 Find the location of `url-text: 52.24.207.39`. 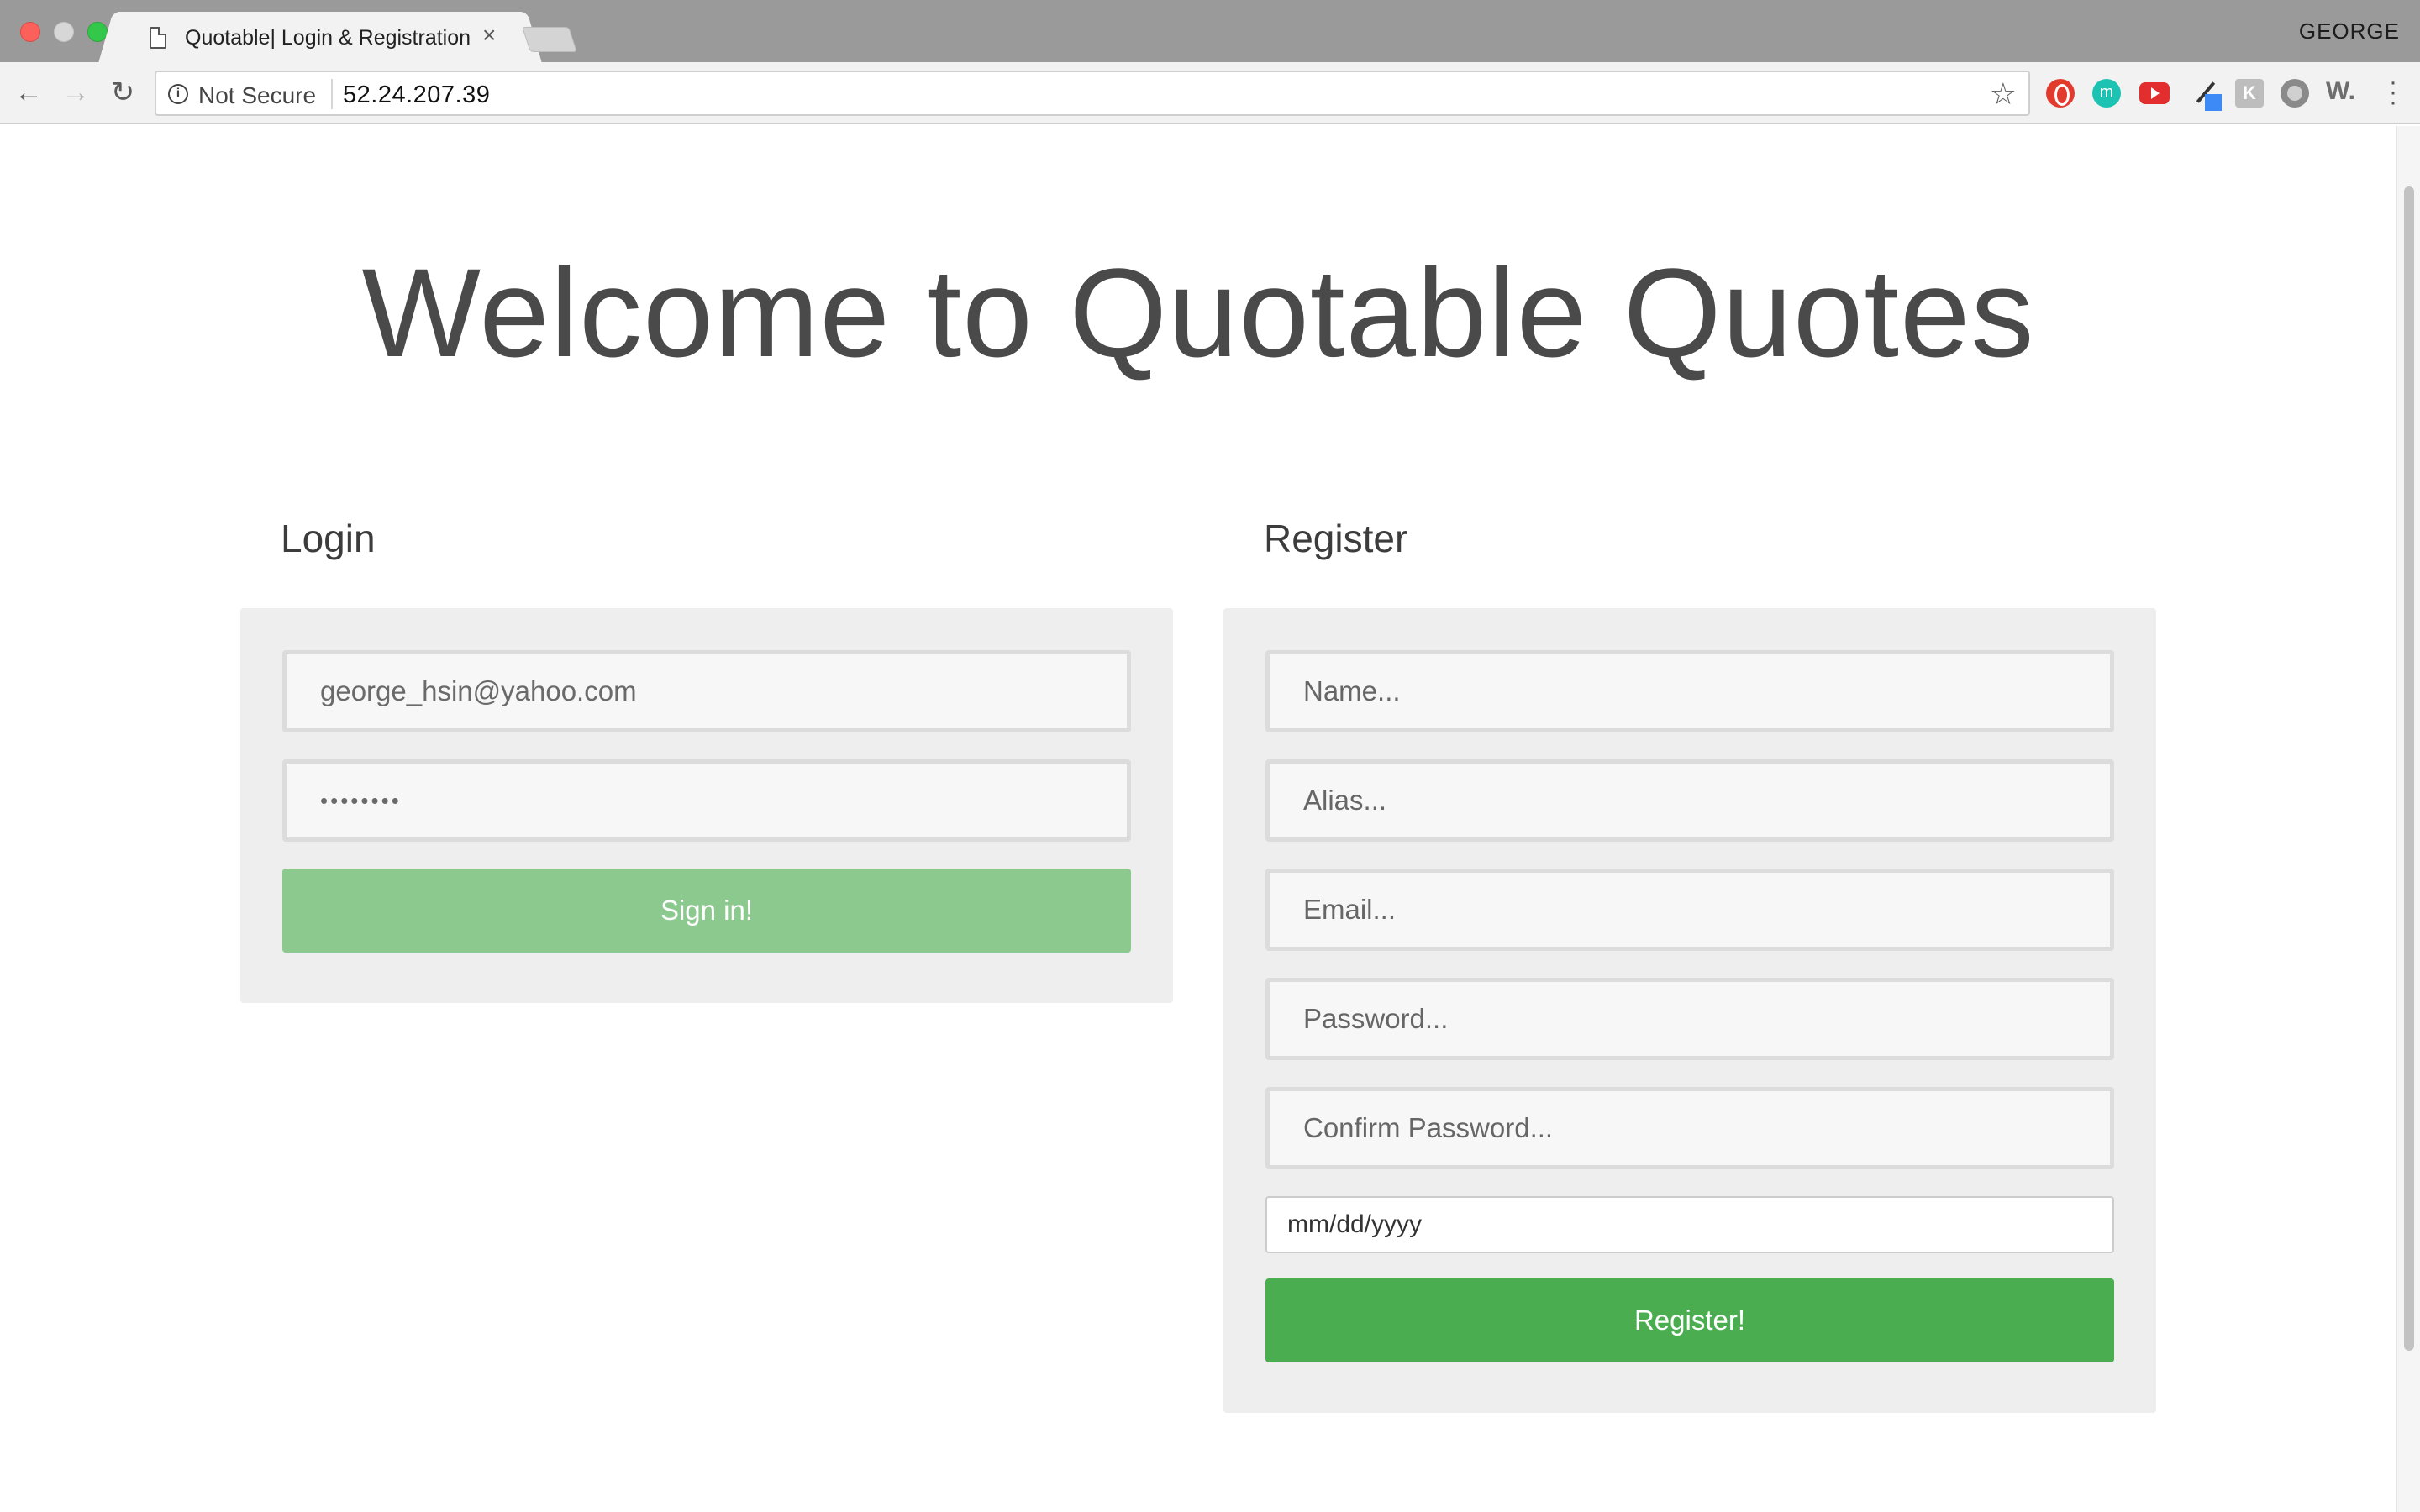

url-text: 52.24.207.39 is located at coordinates (416, 95).